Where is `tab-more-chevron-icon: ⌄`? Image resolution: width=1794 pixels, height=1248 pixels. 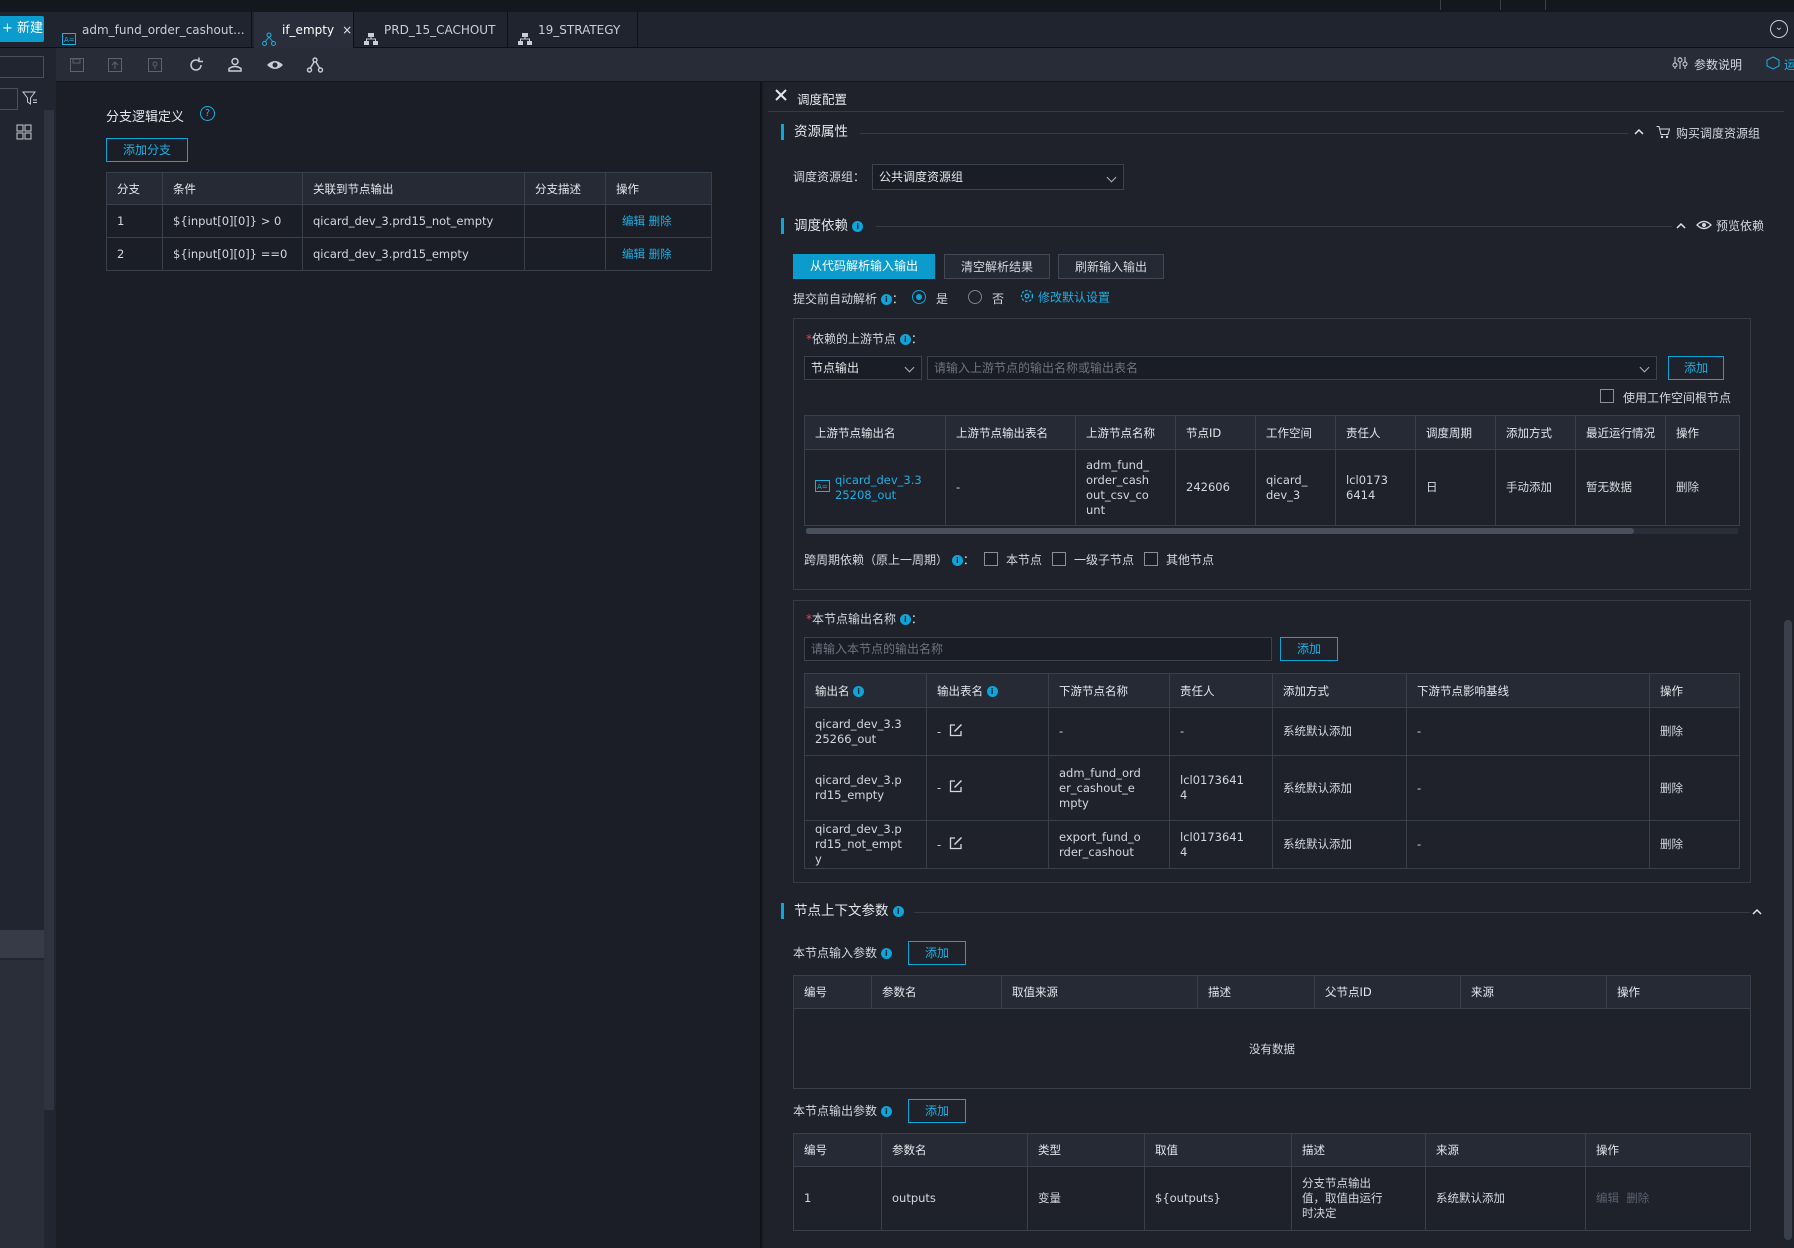 tab-more-chevron-icon: ⌄ is located at coordinates (1779, 29).